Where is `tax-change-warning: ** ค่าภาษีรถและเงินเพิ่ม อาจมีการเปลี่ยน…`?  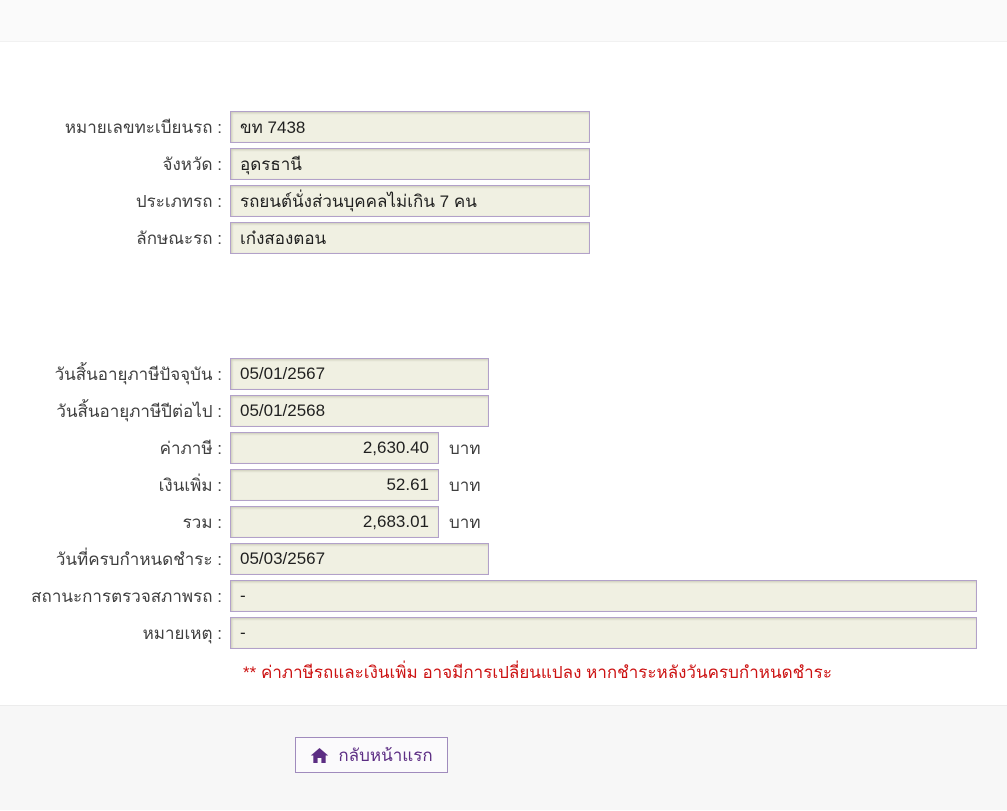 tax-change-warning: ** ค่าภาษีรถและเงินเพิ่ม อาจมีการเปลี่ยน… is located at coordinates (537, 672).